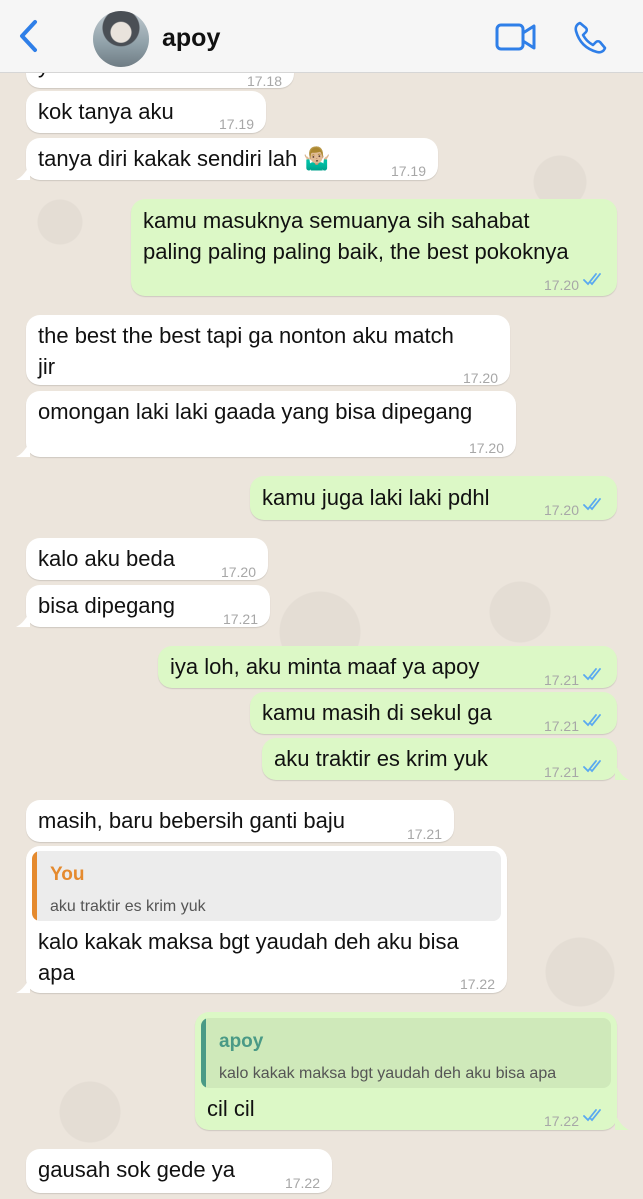 This screenshot has width=643, height=1199. Describe the element at coordinates (231, 1108) in the screenshot. I see `message-text: cil cil` at that location.